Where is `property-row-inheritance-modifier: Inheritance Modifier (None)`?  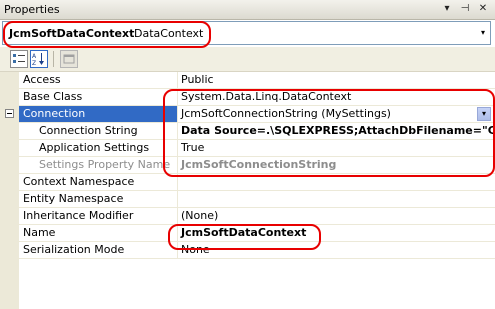 property-row-inheritance-modifier: Inheritance Modifier (None) is located at coordinates (247, 216).